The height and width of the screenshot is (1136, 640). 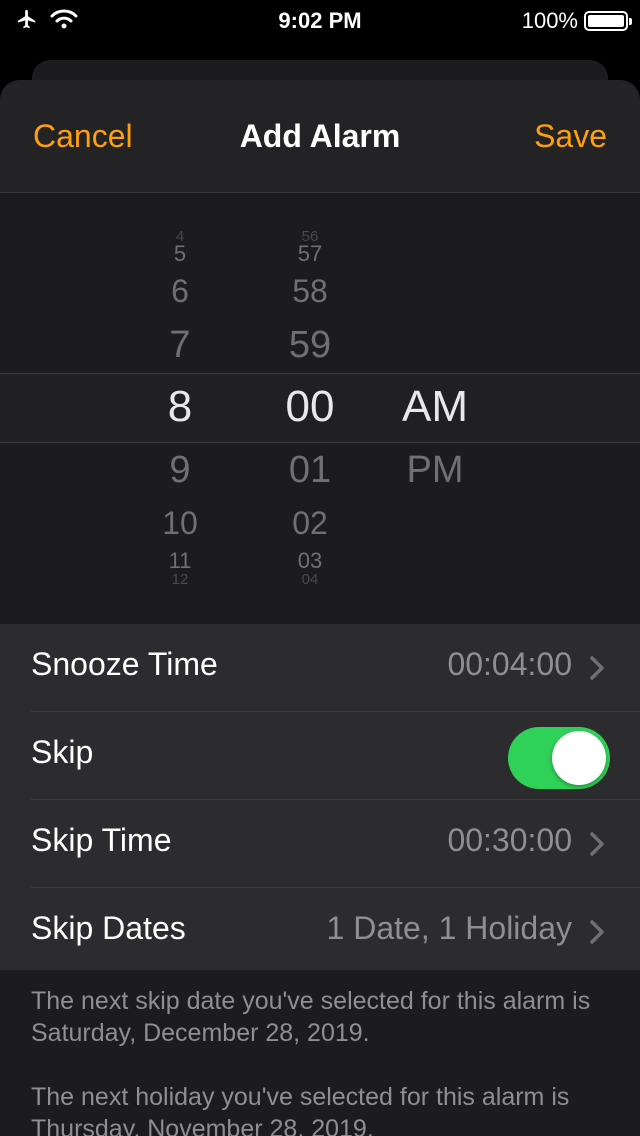 I want to click on period-wheel: AM PM, so click(x=435, y=408).